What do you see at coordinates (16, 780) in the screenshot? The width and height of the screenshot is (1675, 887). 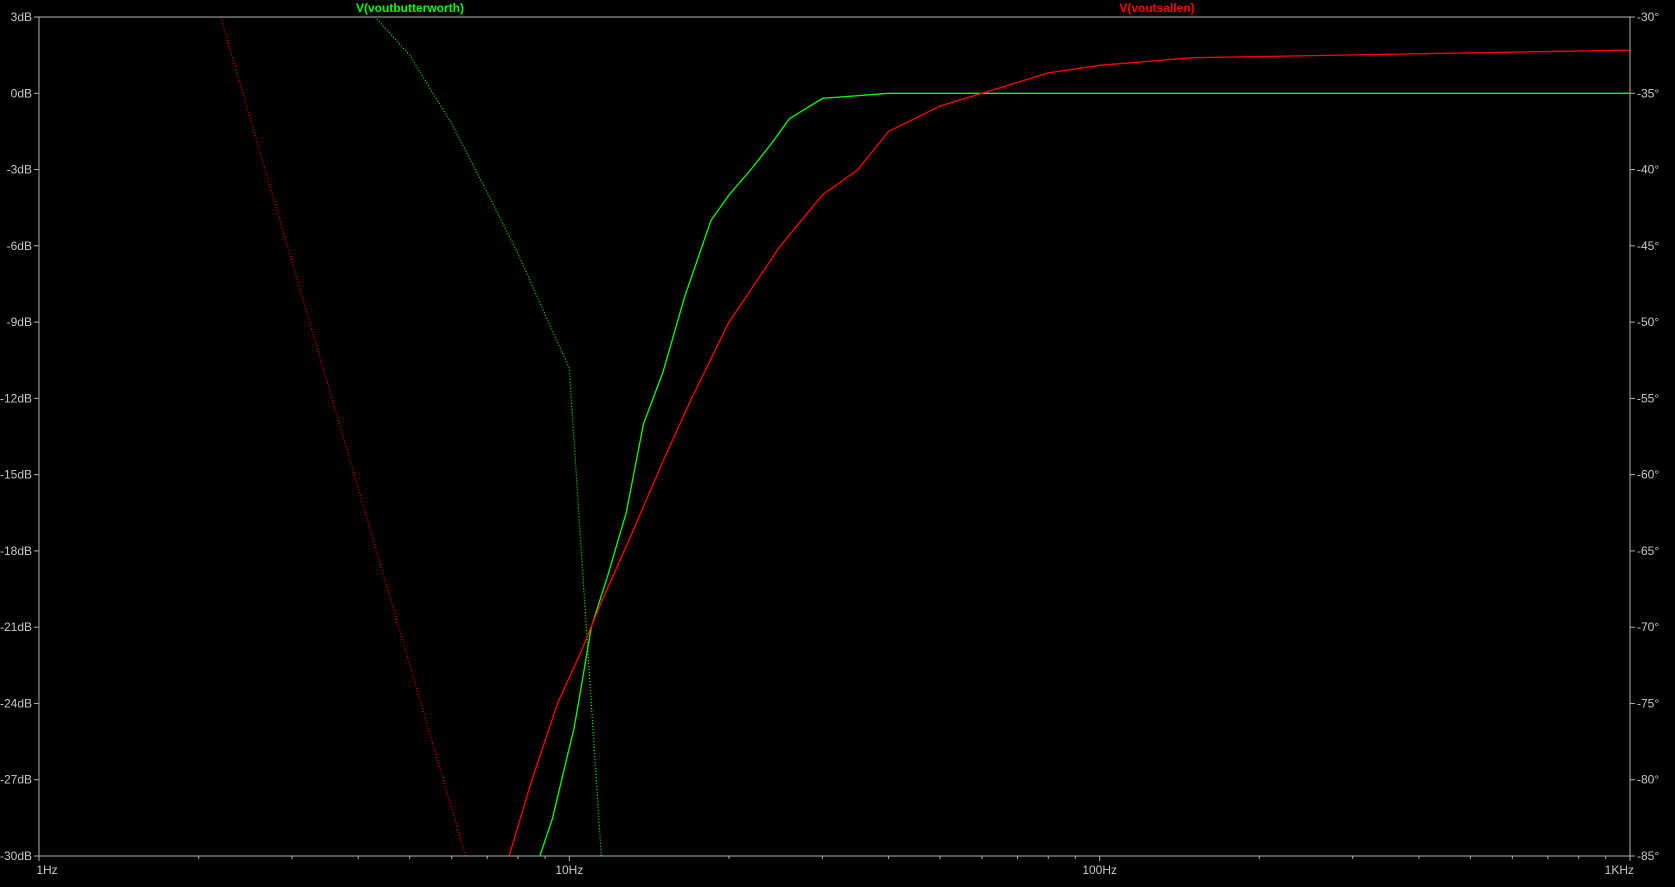 I see `y-left-tick-label: -27dB` at bounding box center [16, 780].